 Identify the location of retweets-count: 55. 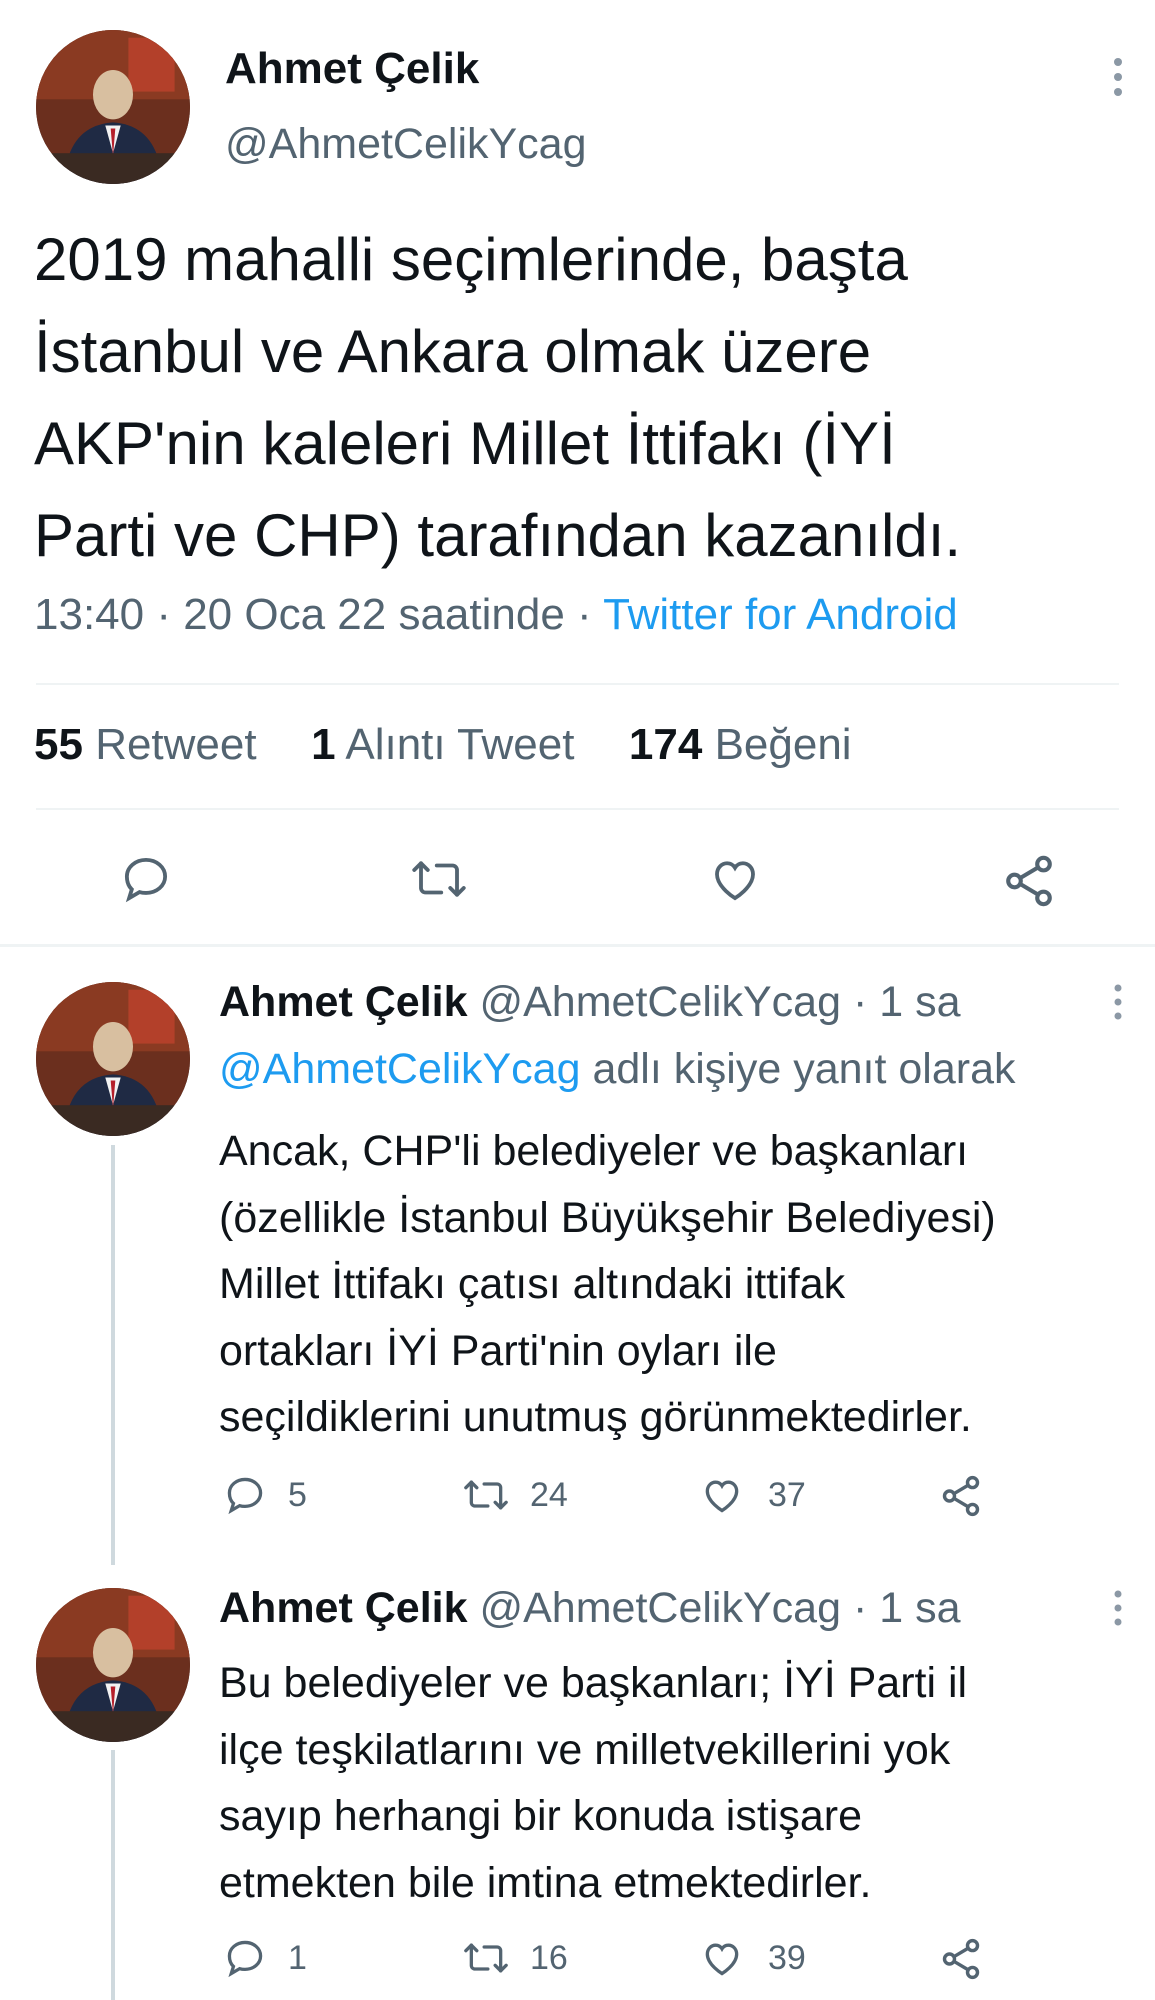
(58, 744).